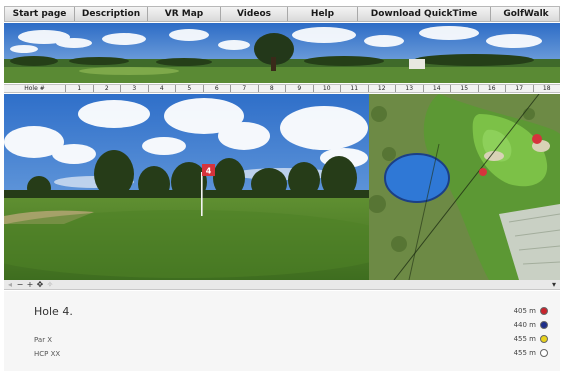 The image size is (562, 371). Describe the element at coordinates (544, 311) in the screenshot. I see `tee-red-dot` at that location.